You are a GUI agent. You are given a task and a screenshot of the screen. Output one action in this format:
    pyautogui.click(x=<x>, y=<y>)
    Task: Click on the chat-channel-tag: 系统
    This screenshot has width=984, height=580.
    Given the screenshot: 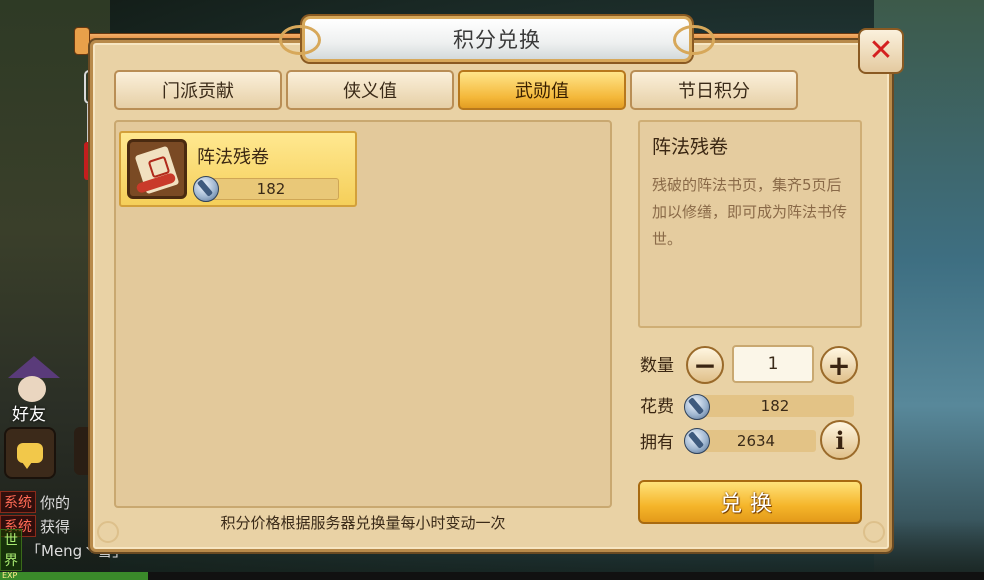 What is the action you would take?
    pyautogui.click(x=18, y=502)
    